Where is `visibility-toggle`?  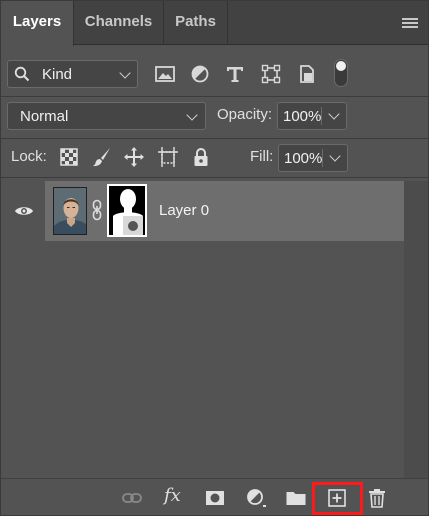
visibility-toggle is located at coordinates (23, 211).